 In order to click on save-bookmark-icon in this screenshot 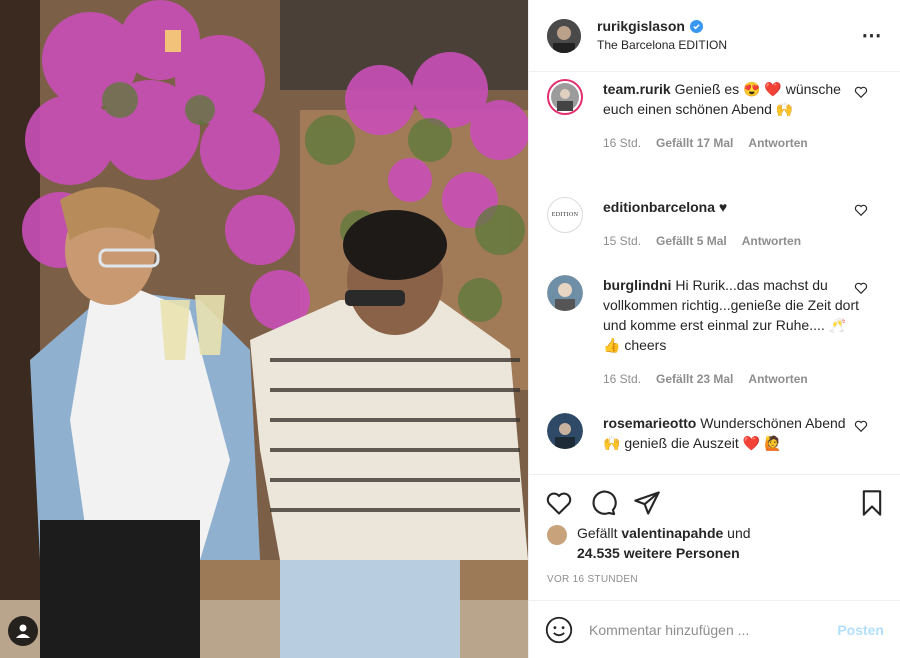, I will do `click(872, 503)`.